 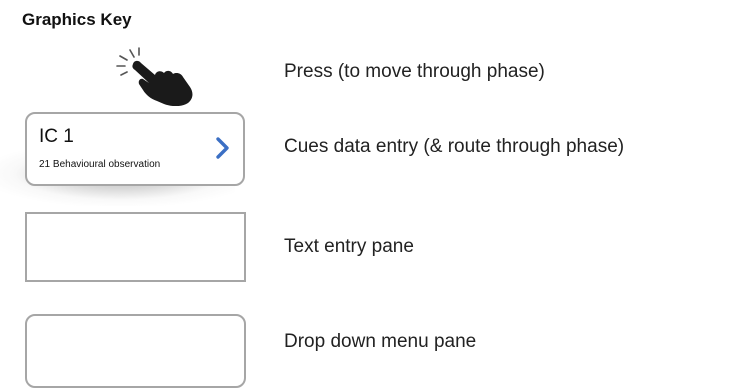 I want to click on cue-label: Cues data entry (& route through phase), so click(x=454, y=146).